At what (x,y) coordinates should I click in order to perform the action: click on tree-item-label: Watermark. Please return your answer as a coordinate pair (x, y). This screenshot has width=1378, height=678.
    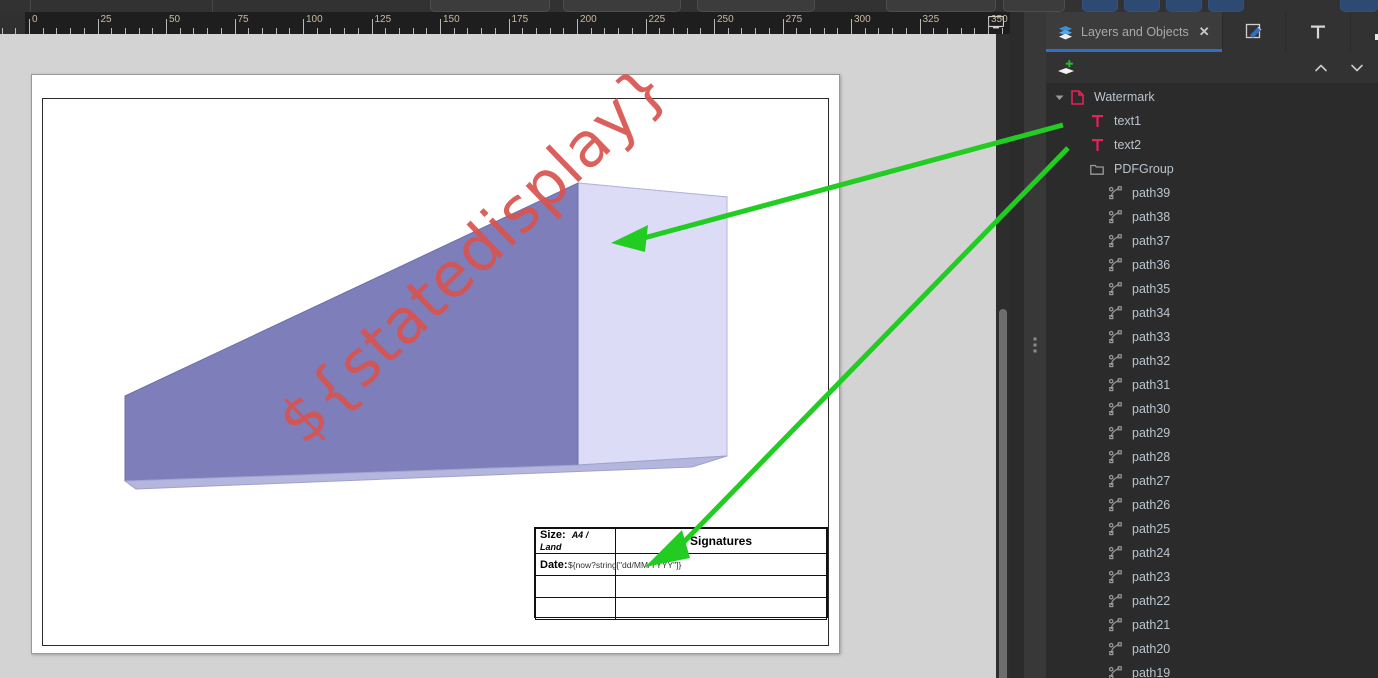
    Looking at the image, I should click on (1124, 97).